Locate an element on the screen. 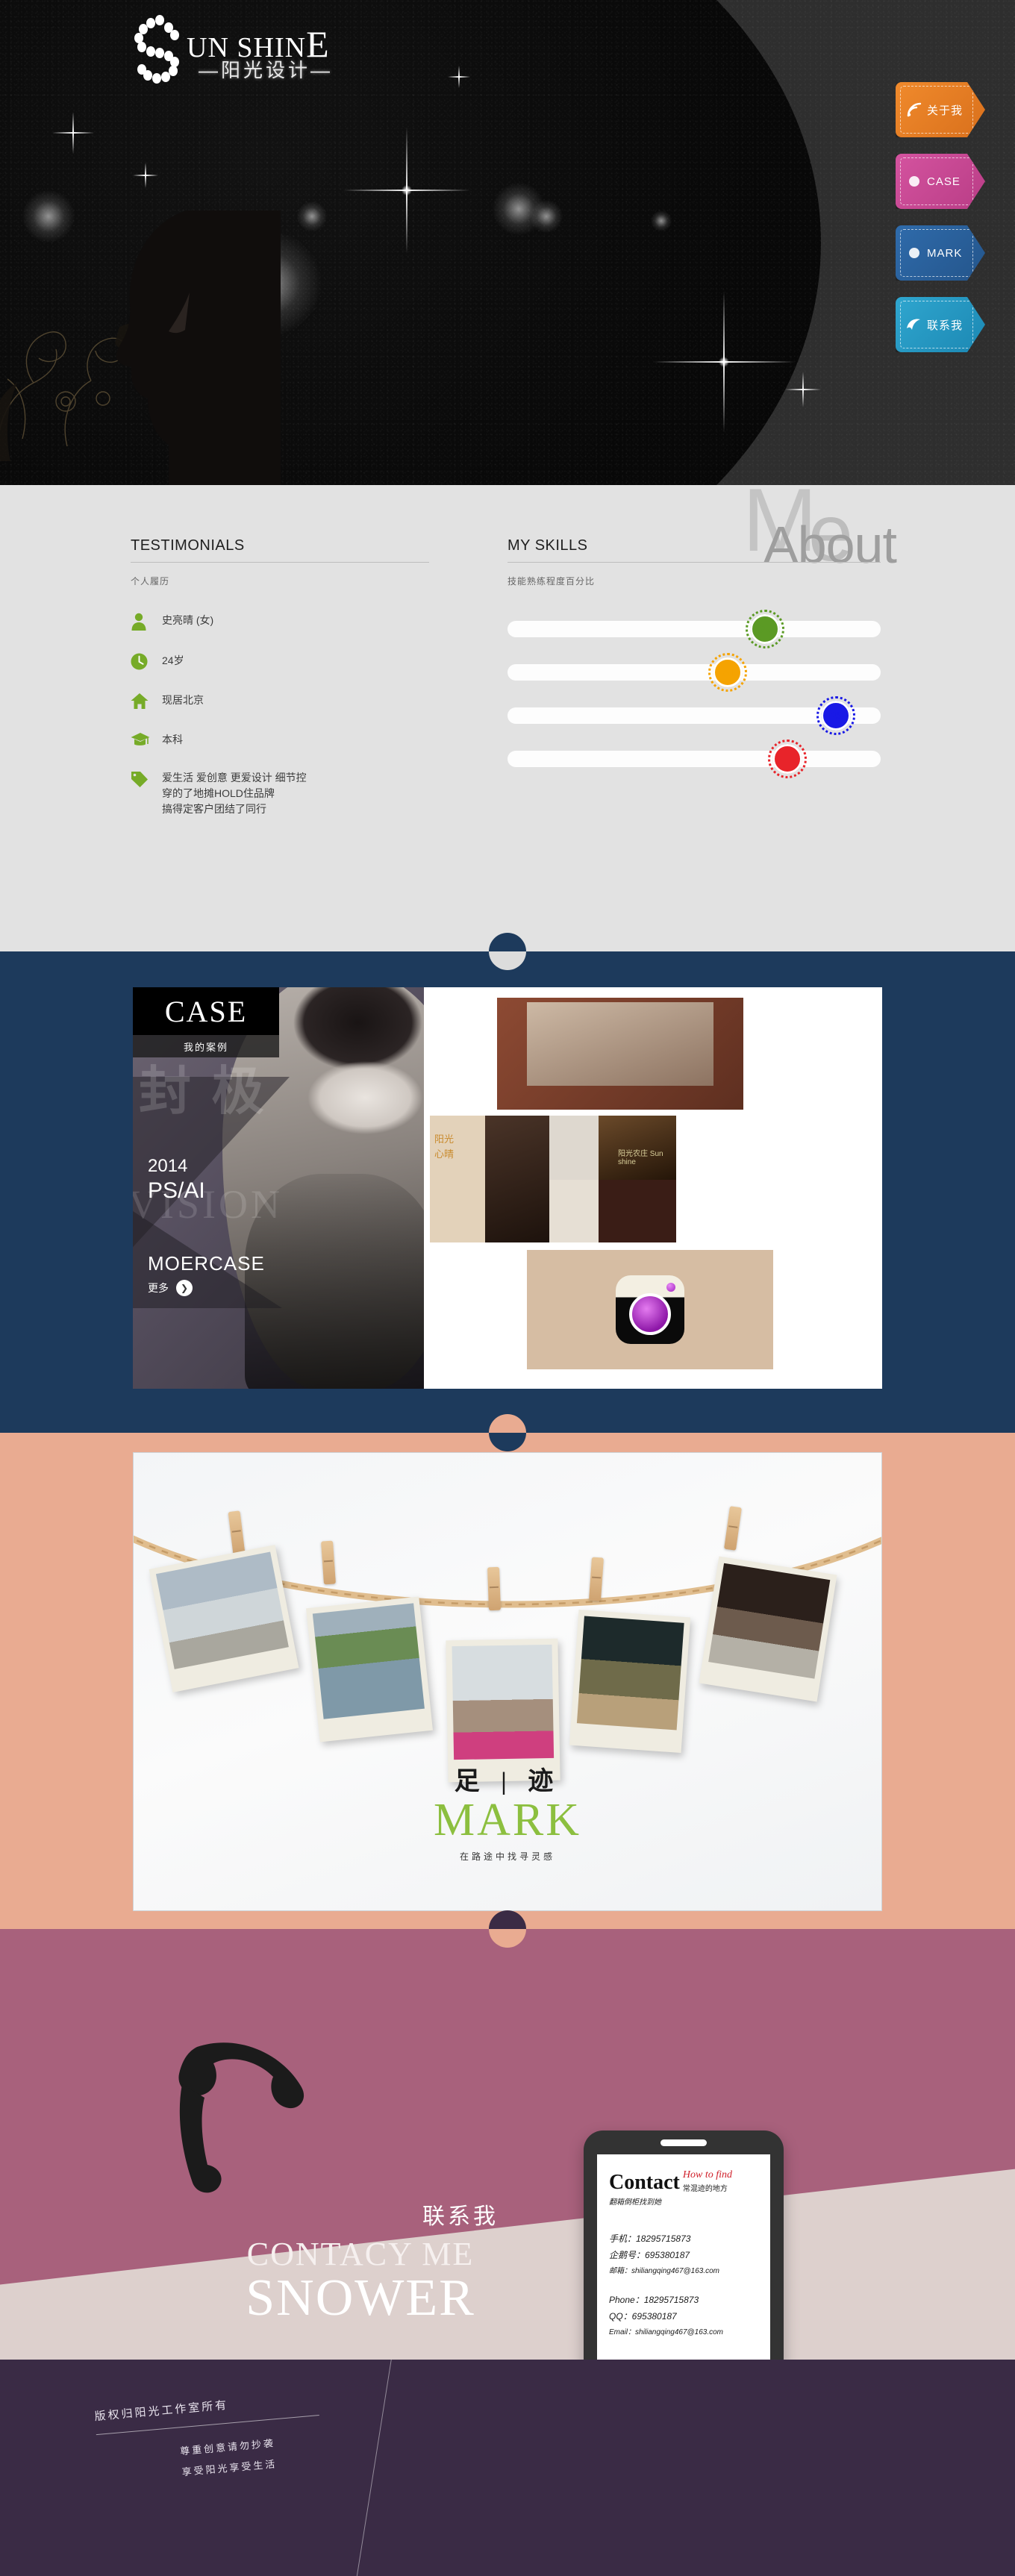 This screenshot has height=2576, width=1015. skills-column: MY SKILLS 技能熟练程度百分比 DW AI PS FL is located at coordinates (694, 664).